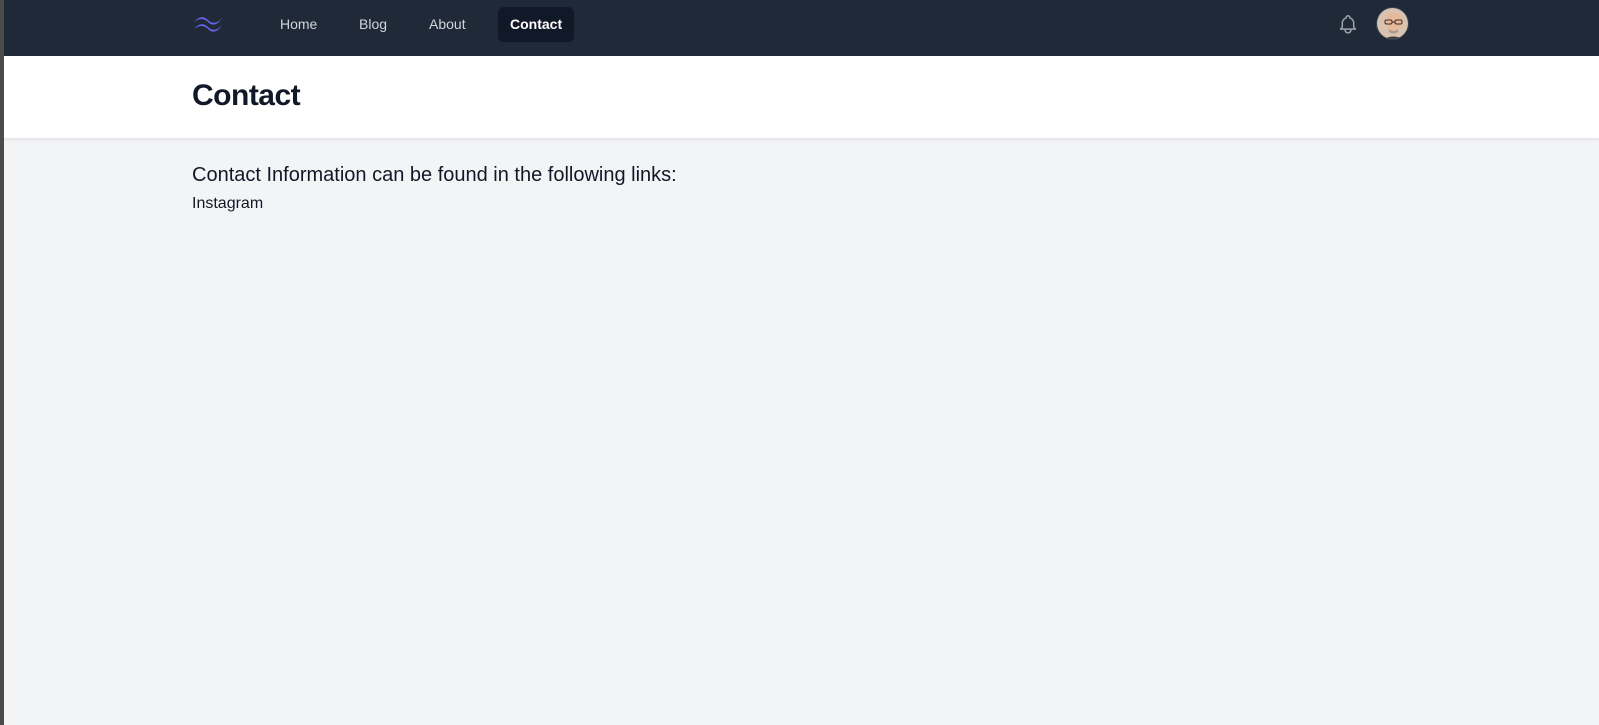 The height and width of the screenshot is (725, 1599). I want to click on page-header: Contact, so click(801, 97).